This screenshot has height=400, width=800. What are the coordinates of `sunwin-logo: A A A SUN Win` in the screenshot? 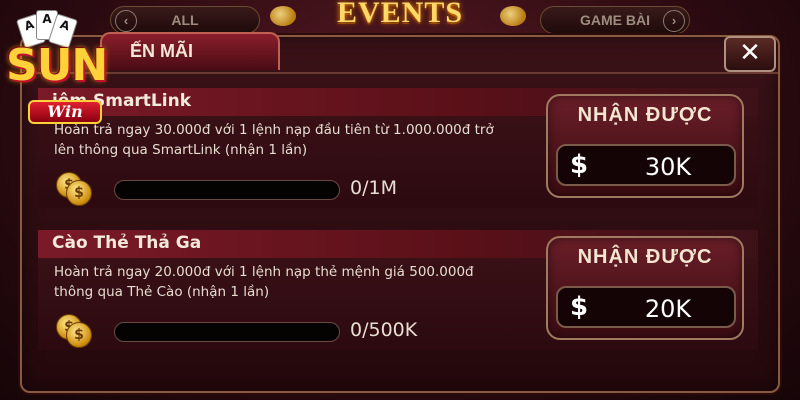 It's located at (70, 70).